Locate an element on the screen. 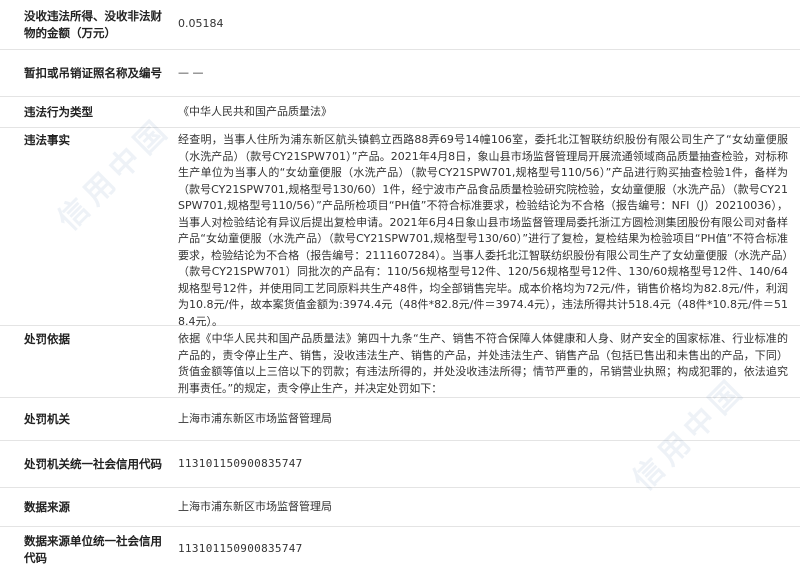  row-source-credit-code: 数据来源单位统一社会信用代码 113101150900835747 is located at coordinates (400, 549).